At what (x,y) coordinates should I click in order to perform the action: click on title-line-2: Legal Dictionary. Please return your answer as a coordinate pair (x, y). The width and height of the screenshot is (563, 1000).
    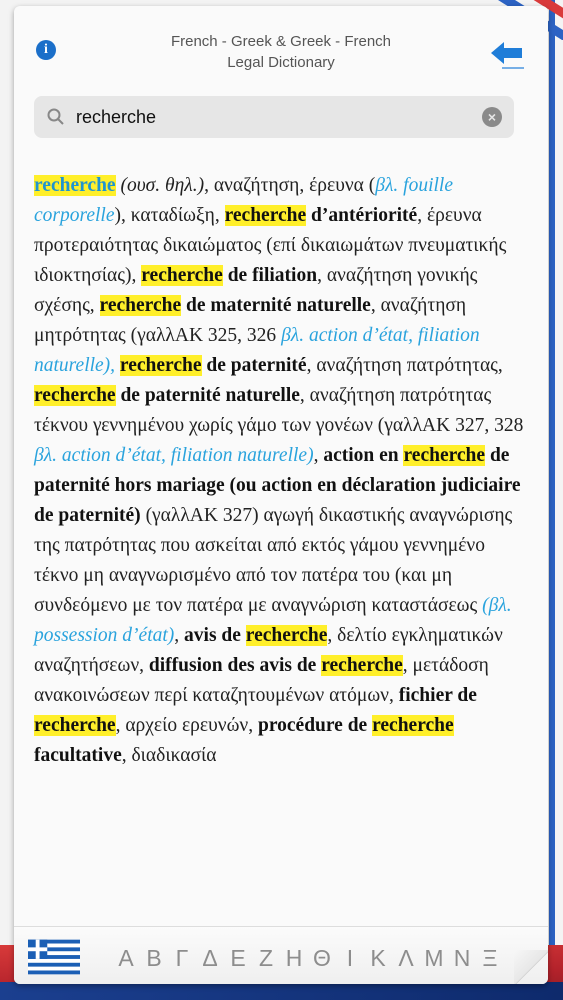
    Looking at the image, I should click on (281, 62).